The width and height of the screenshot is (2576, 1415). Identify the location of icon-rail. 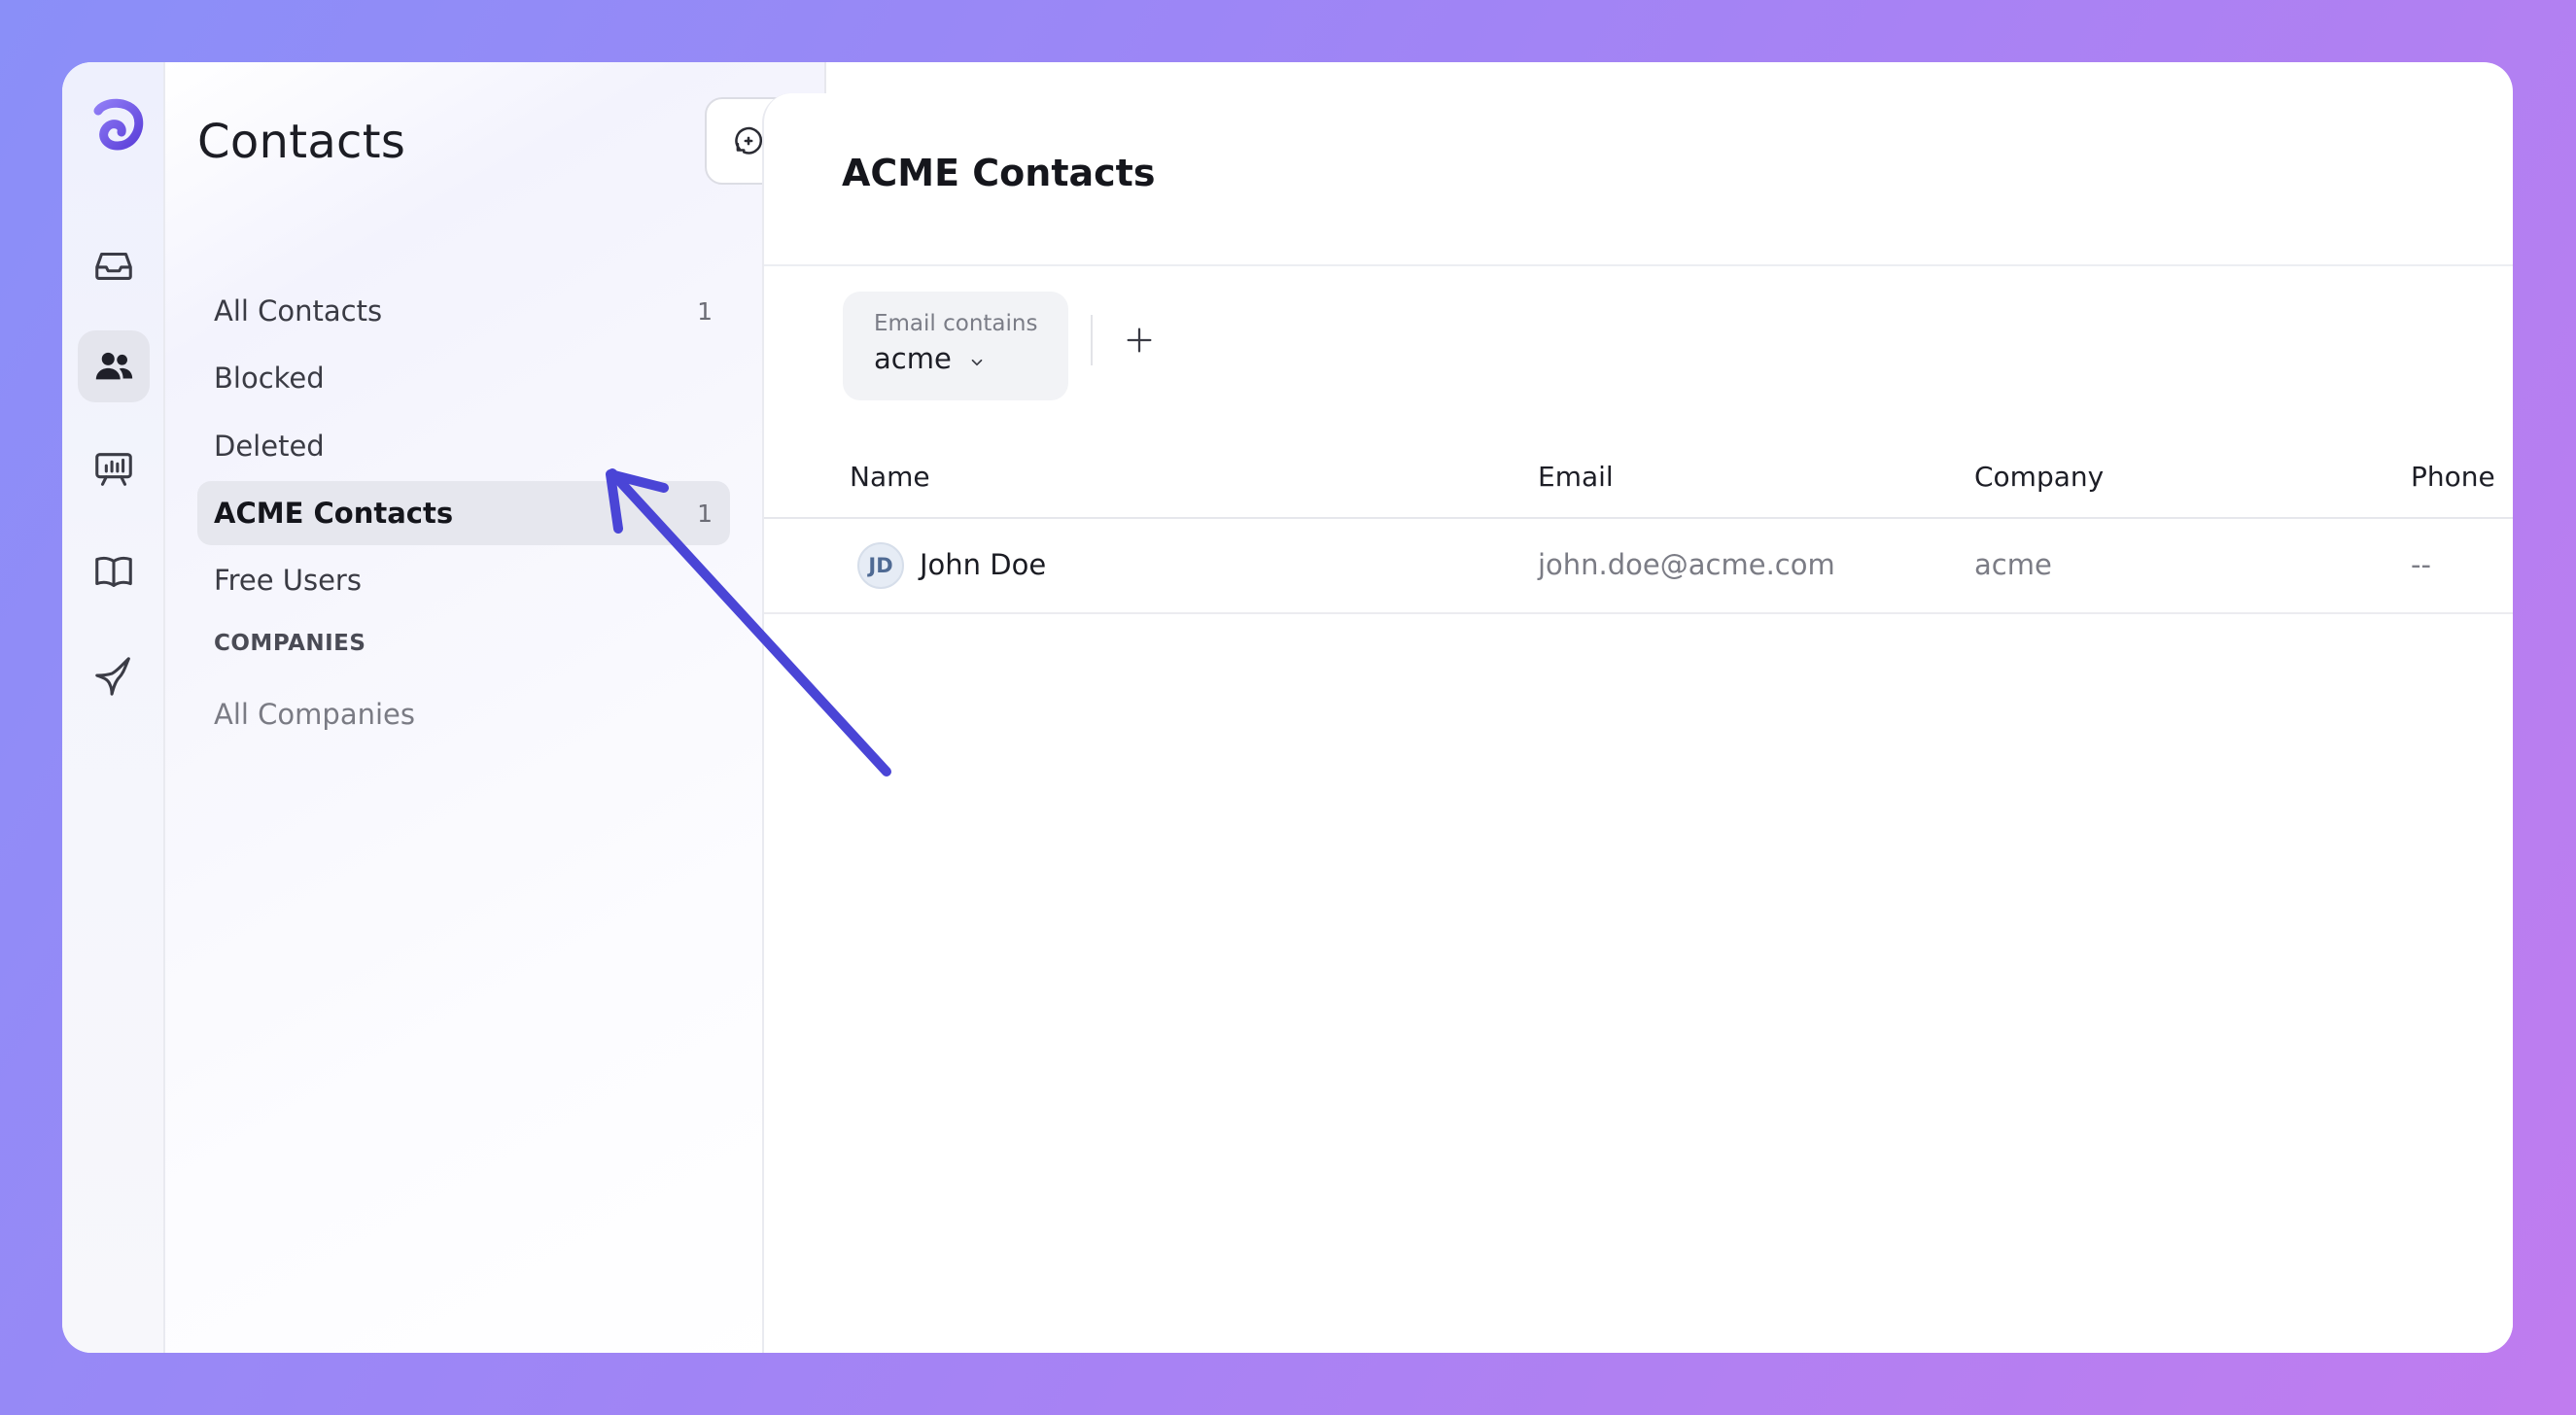
(114, 707).